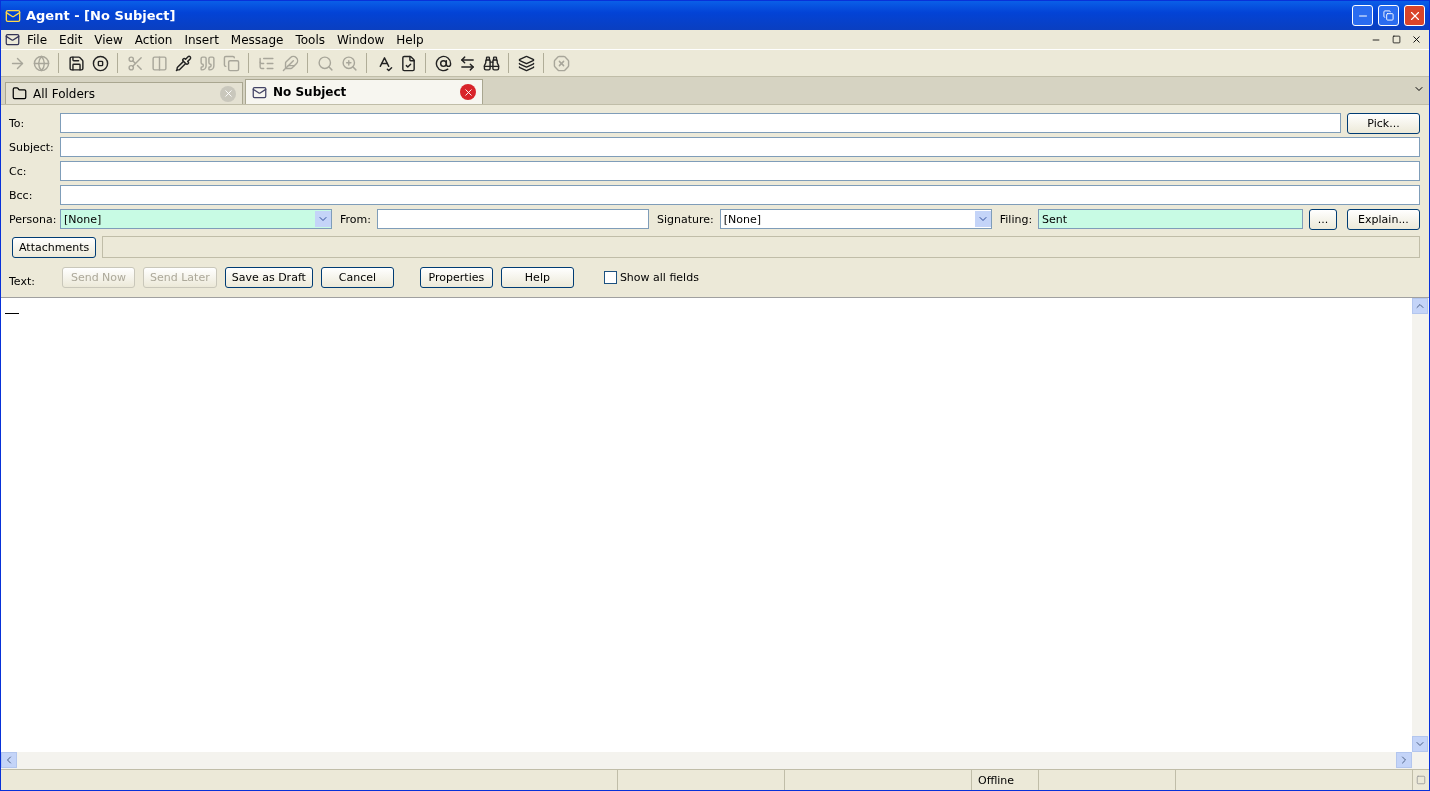  Describe the element at coordinates (310, 39) in the screenshot. I see `menu-item: Tools` at that location.